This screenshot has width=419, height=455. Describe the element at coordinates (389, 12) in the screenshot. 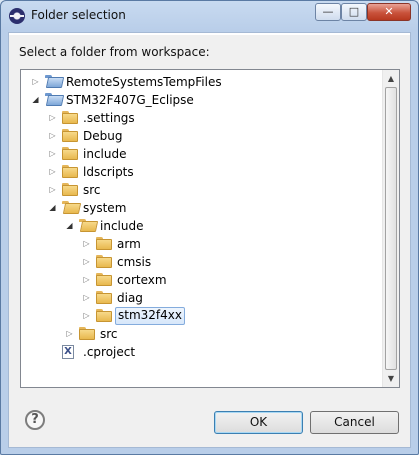

I see `close-button: ✕` at that location.